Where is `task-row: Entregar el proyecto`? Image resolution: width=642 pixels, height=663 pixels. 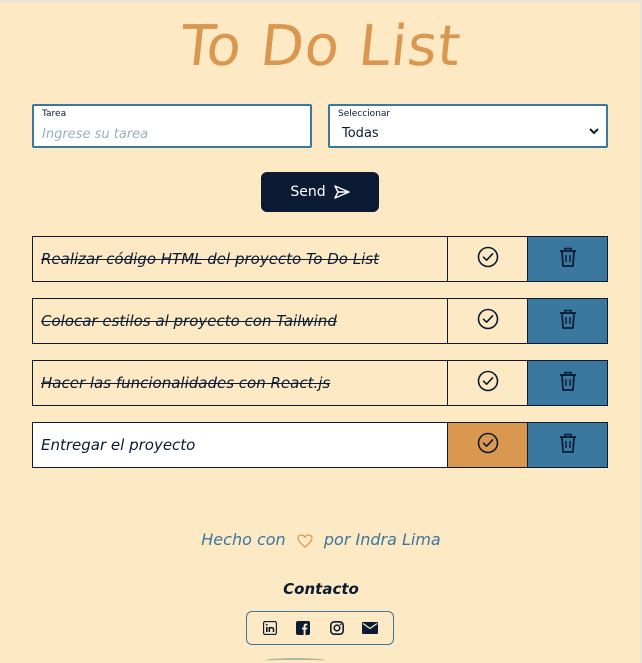
task-row: Entregar el proyecto is located at coordinates (320, 445).